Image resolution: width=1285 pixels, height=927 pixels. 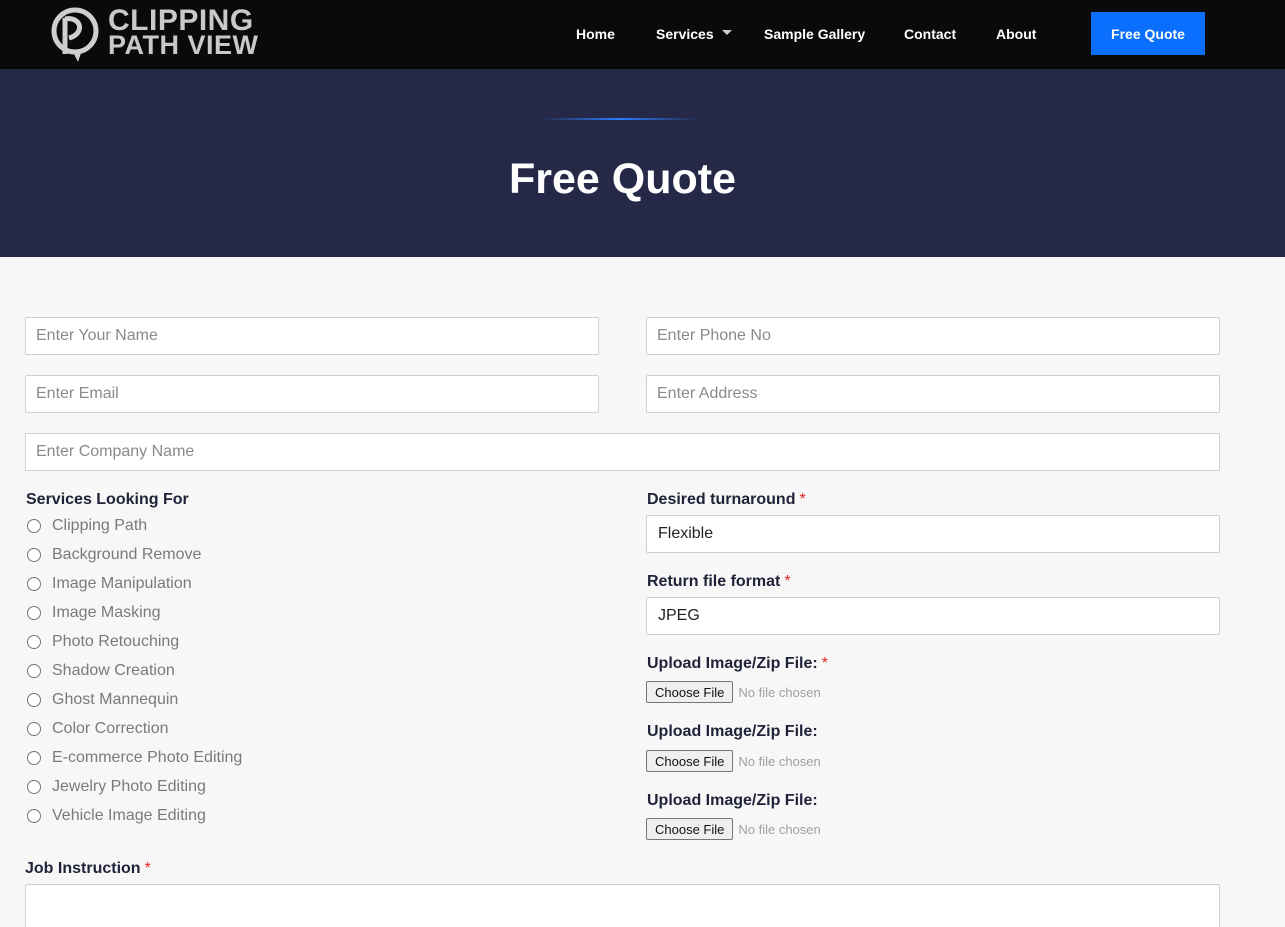 What do you see at coordinates (714, 581) in the screenshot?
I see `file-format-label-text: Return file format` at bounding box center [714, 581].